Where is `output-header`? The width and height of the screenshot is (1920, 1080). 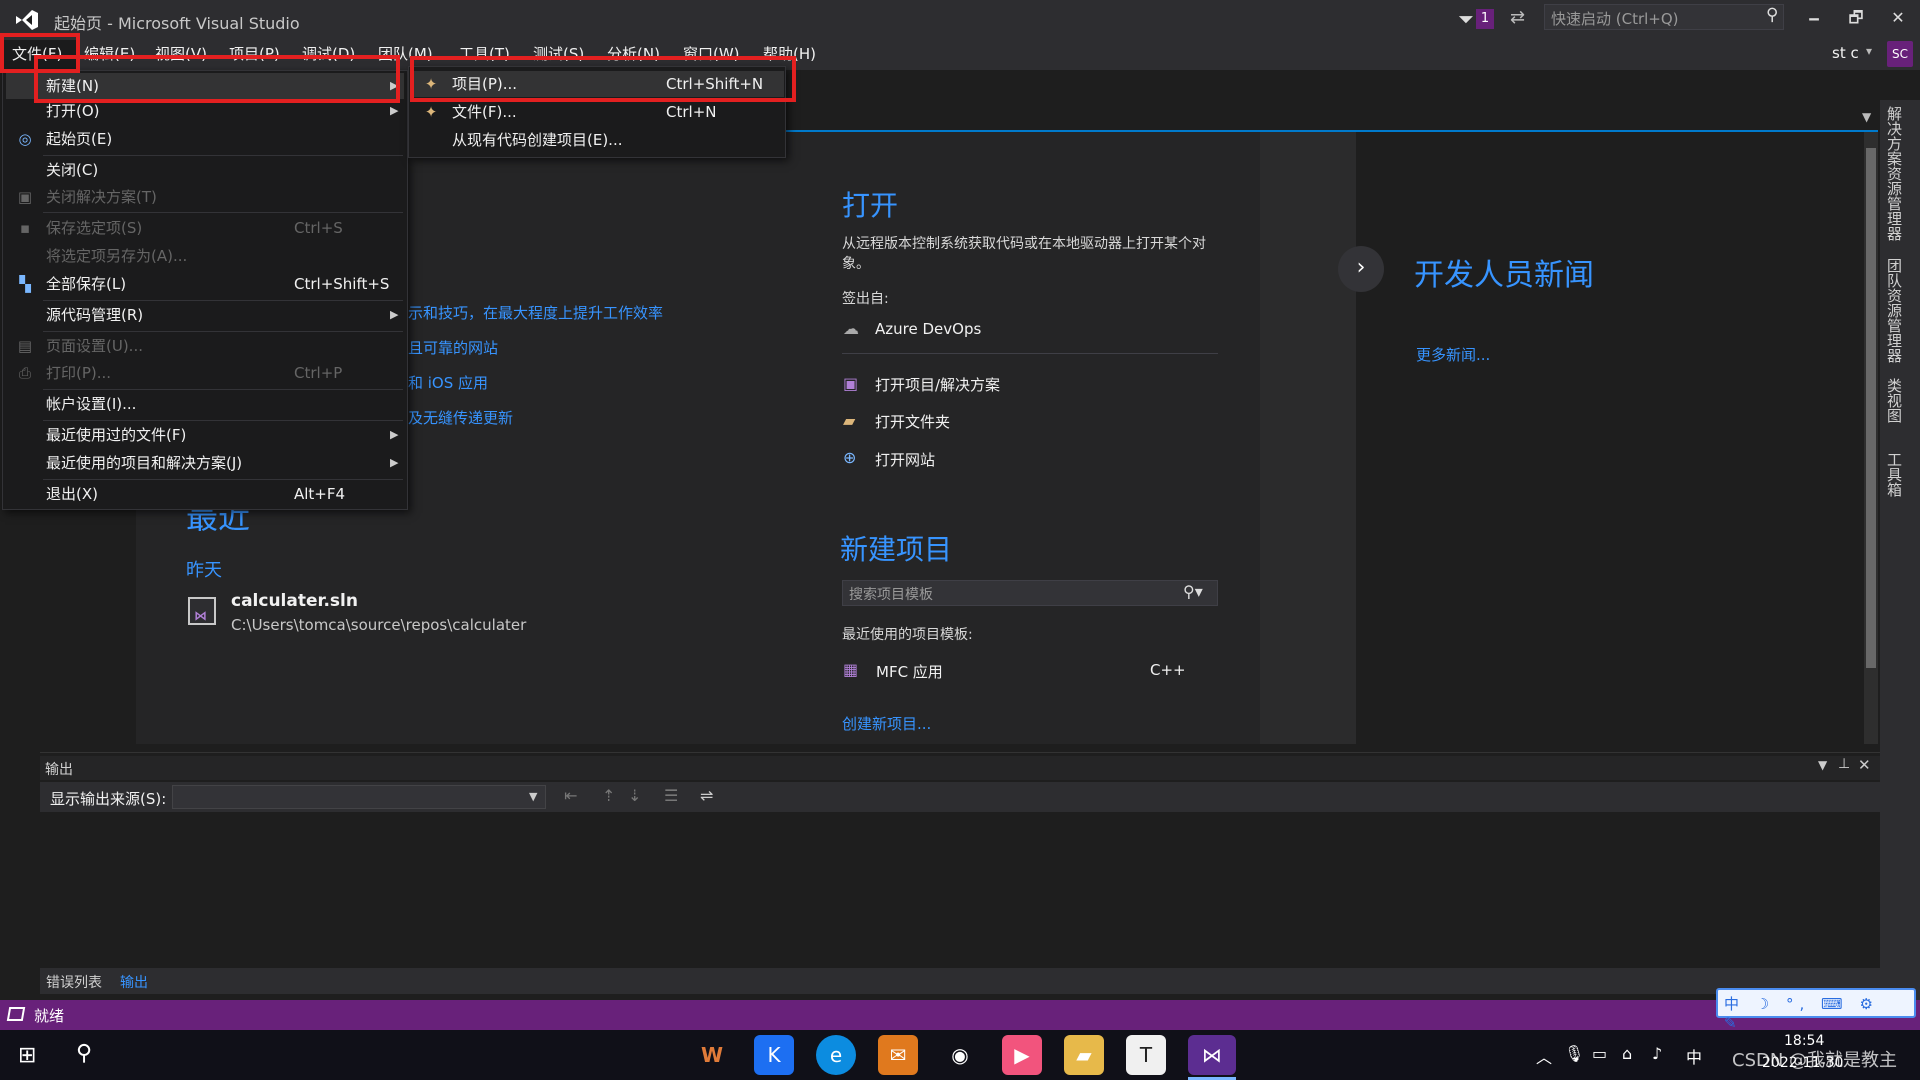 output-header is located at coordinates (960, 768).